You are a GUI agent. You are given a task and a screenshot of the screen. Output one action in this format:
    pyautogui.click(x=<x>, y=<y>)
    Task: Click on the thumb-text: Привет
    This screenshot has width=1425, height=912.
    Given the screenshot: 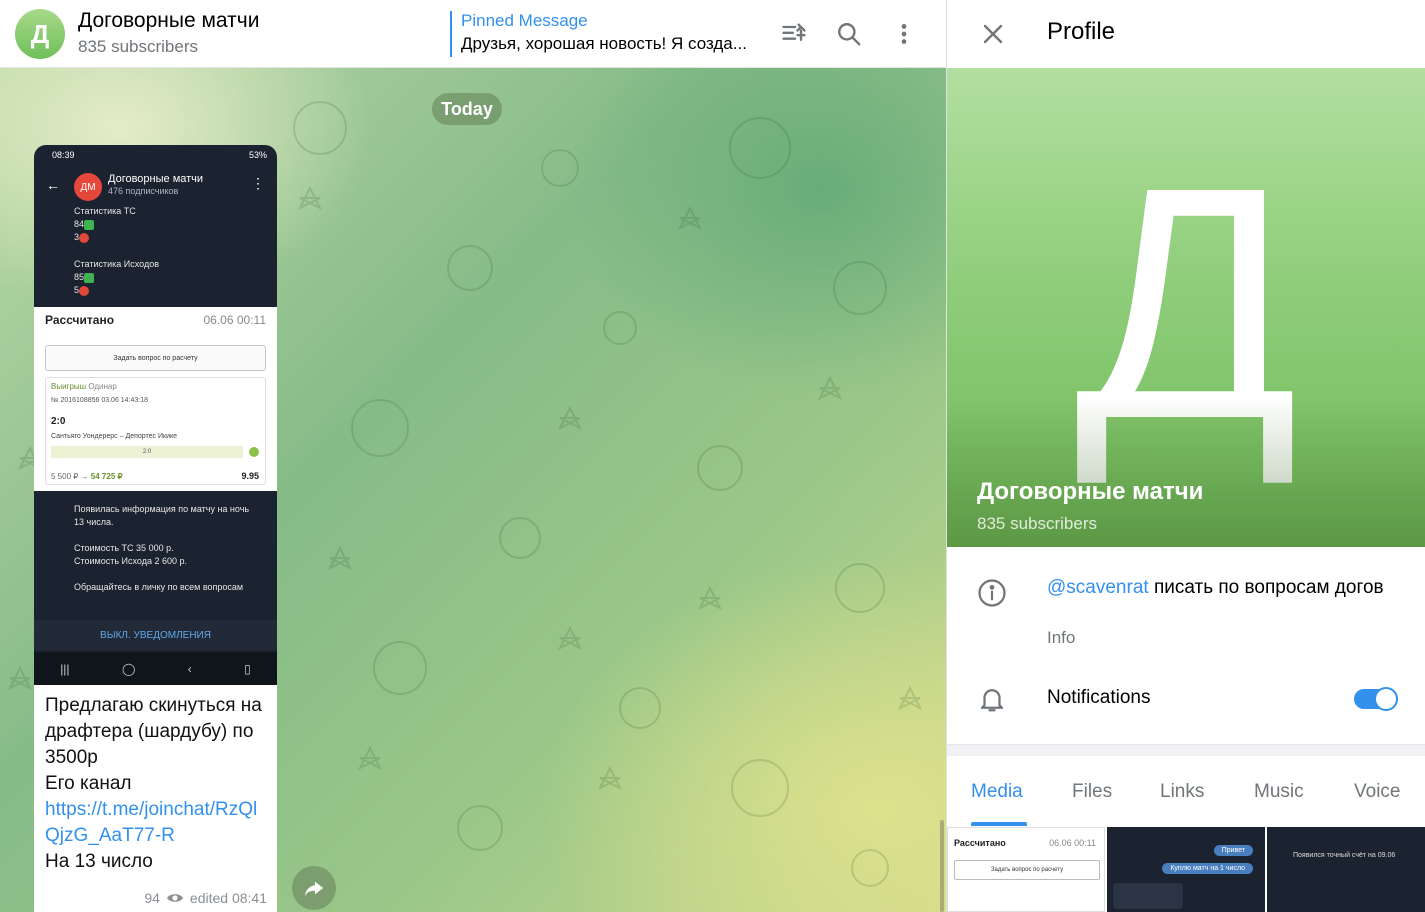 What is the action you would take?
    pyautogui.click(x=1233, y=850)
    